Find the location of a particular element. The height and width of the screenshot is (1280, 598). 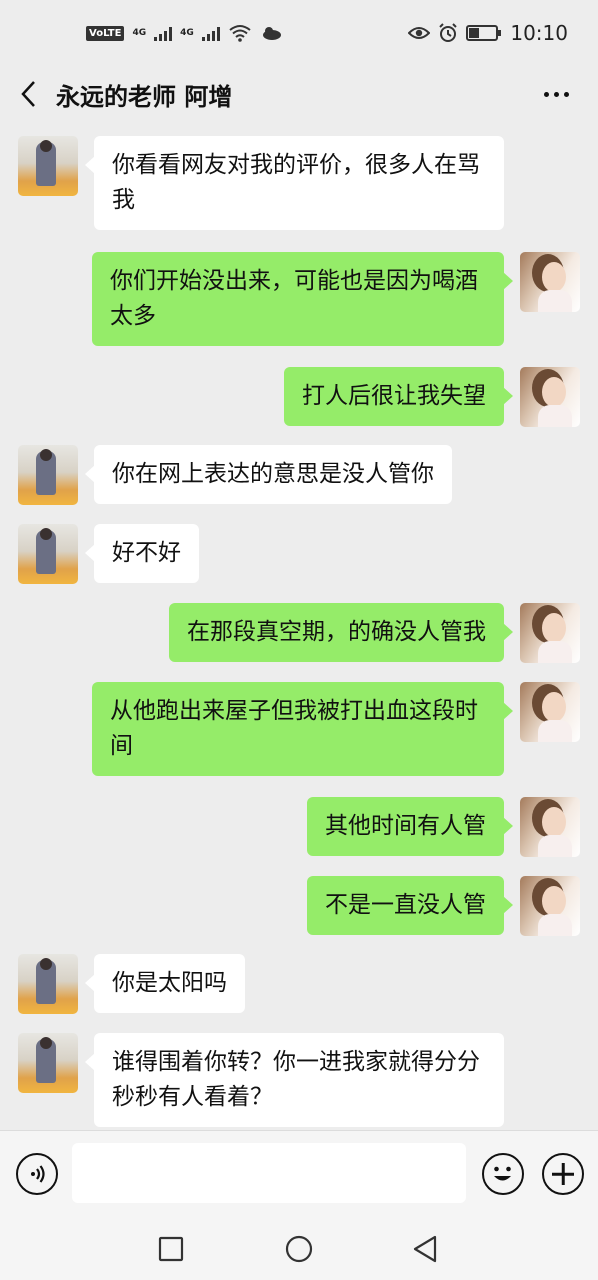

page-title: 永远的老师 阿增 is located at coordinates (144, 96).